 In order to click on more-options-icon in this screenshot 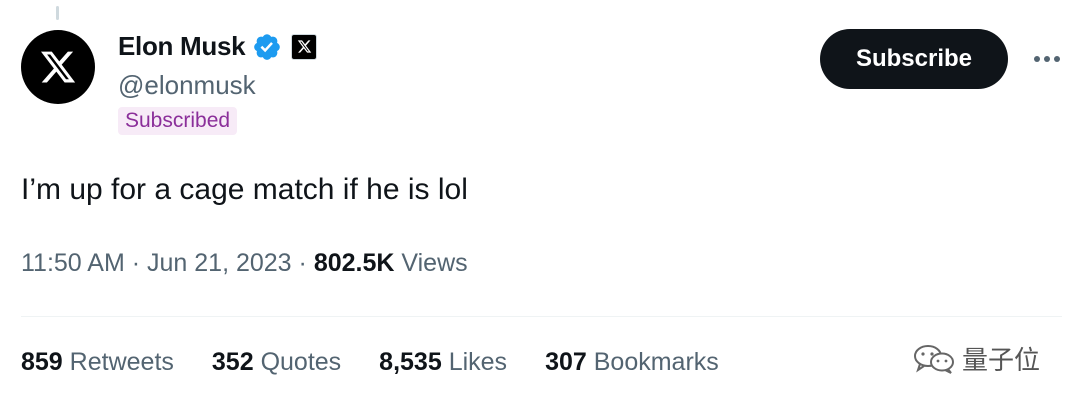, I will do `click(1047, 59)`.